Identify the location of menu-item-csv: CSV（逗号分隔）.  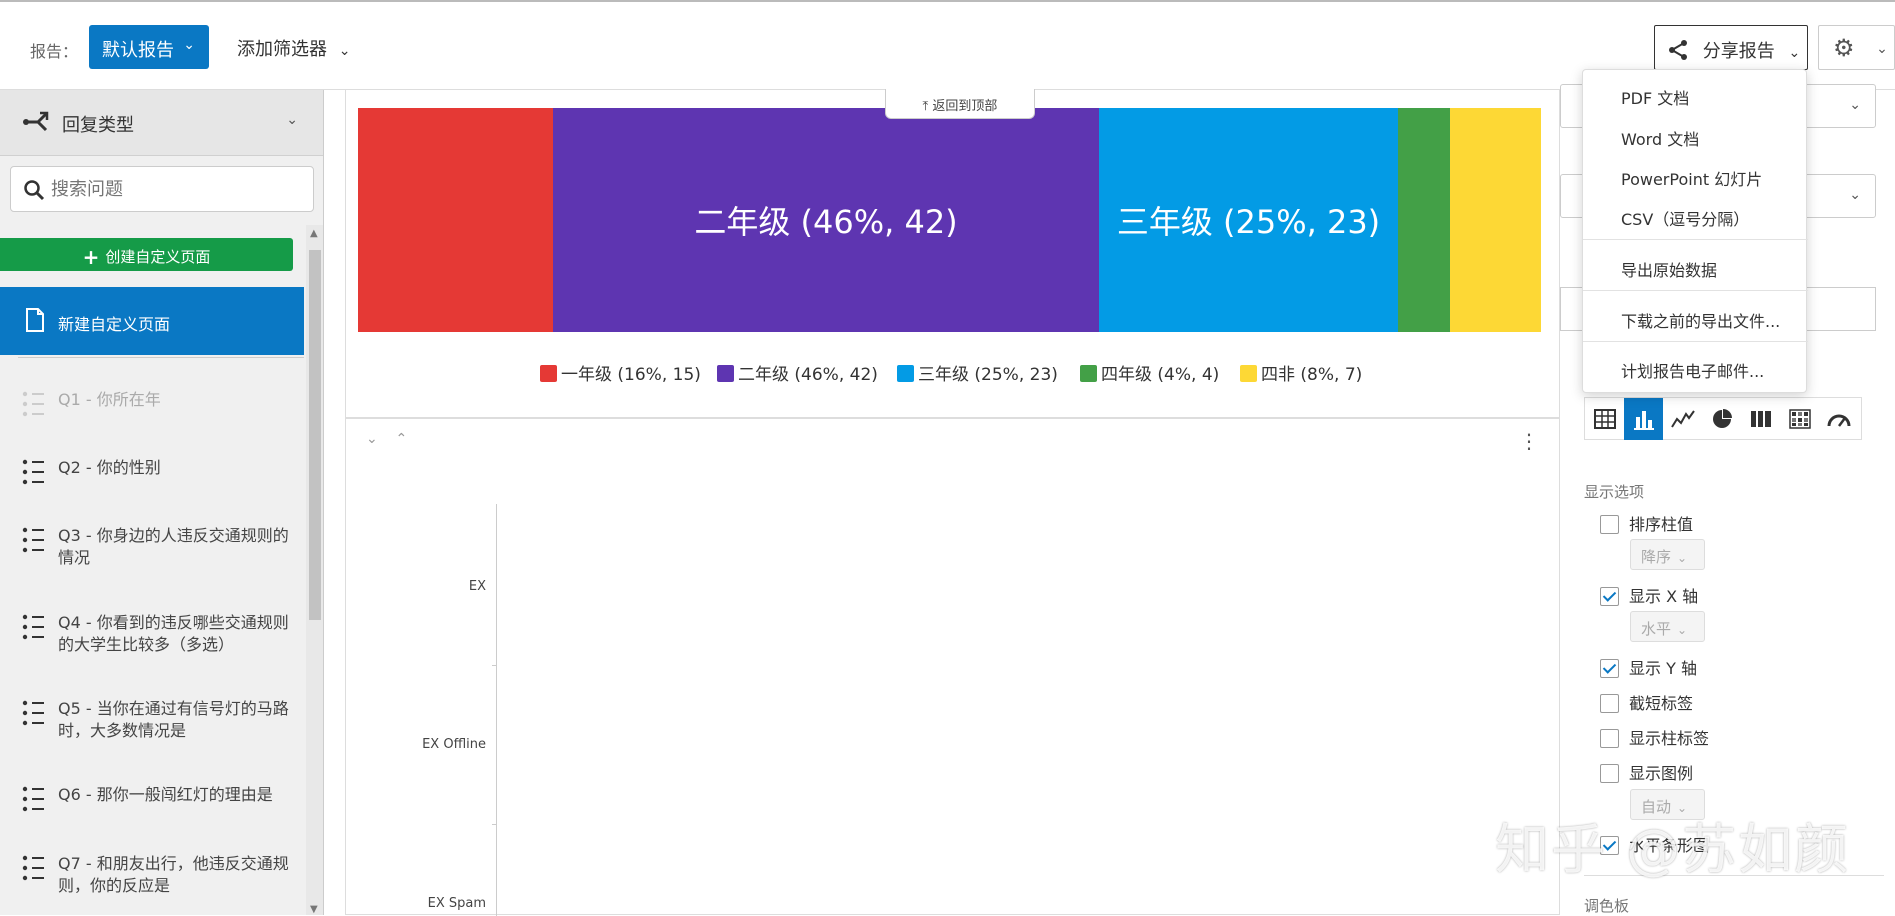
(1685, 218).